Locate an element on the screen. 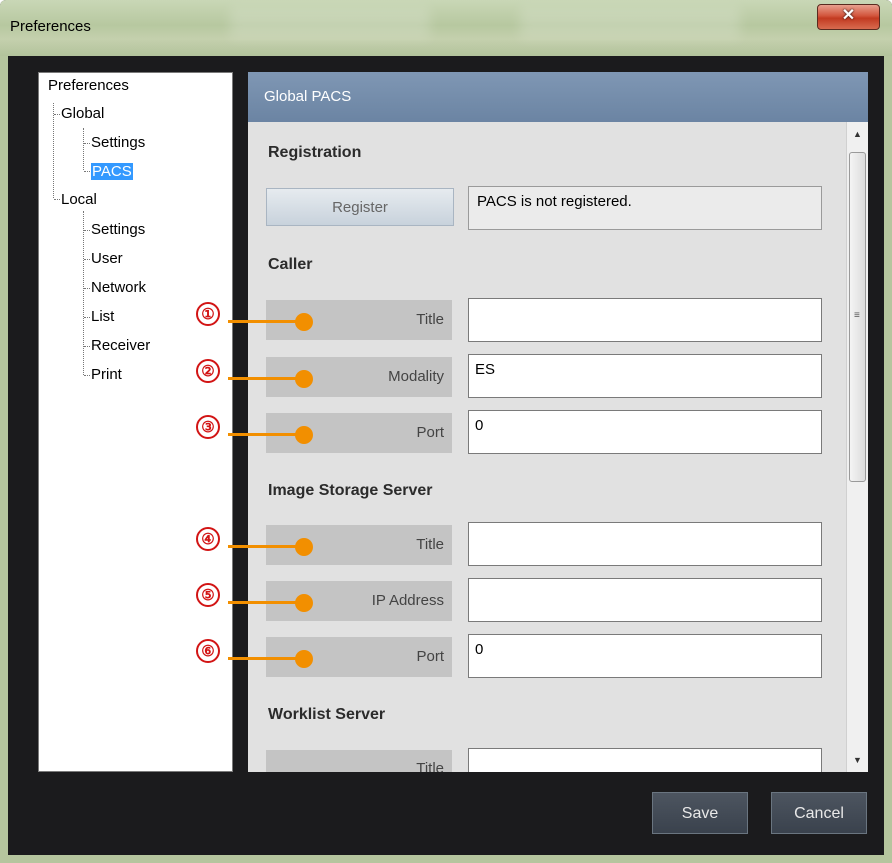 The image size is (892, 863). tree-item-label: Preferences is located at coordinates (88, 85).